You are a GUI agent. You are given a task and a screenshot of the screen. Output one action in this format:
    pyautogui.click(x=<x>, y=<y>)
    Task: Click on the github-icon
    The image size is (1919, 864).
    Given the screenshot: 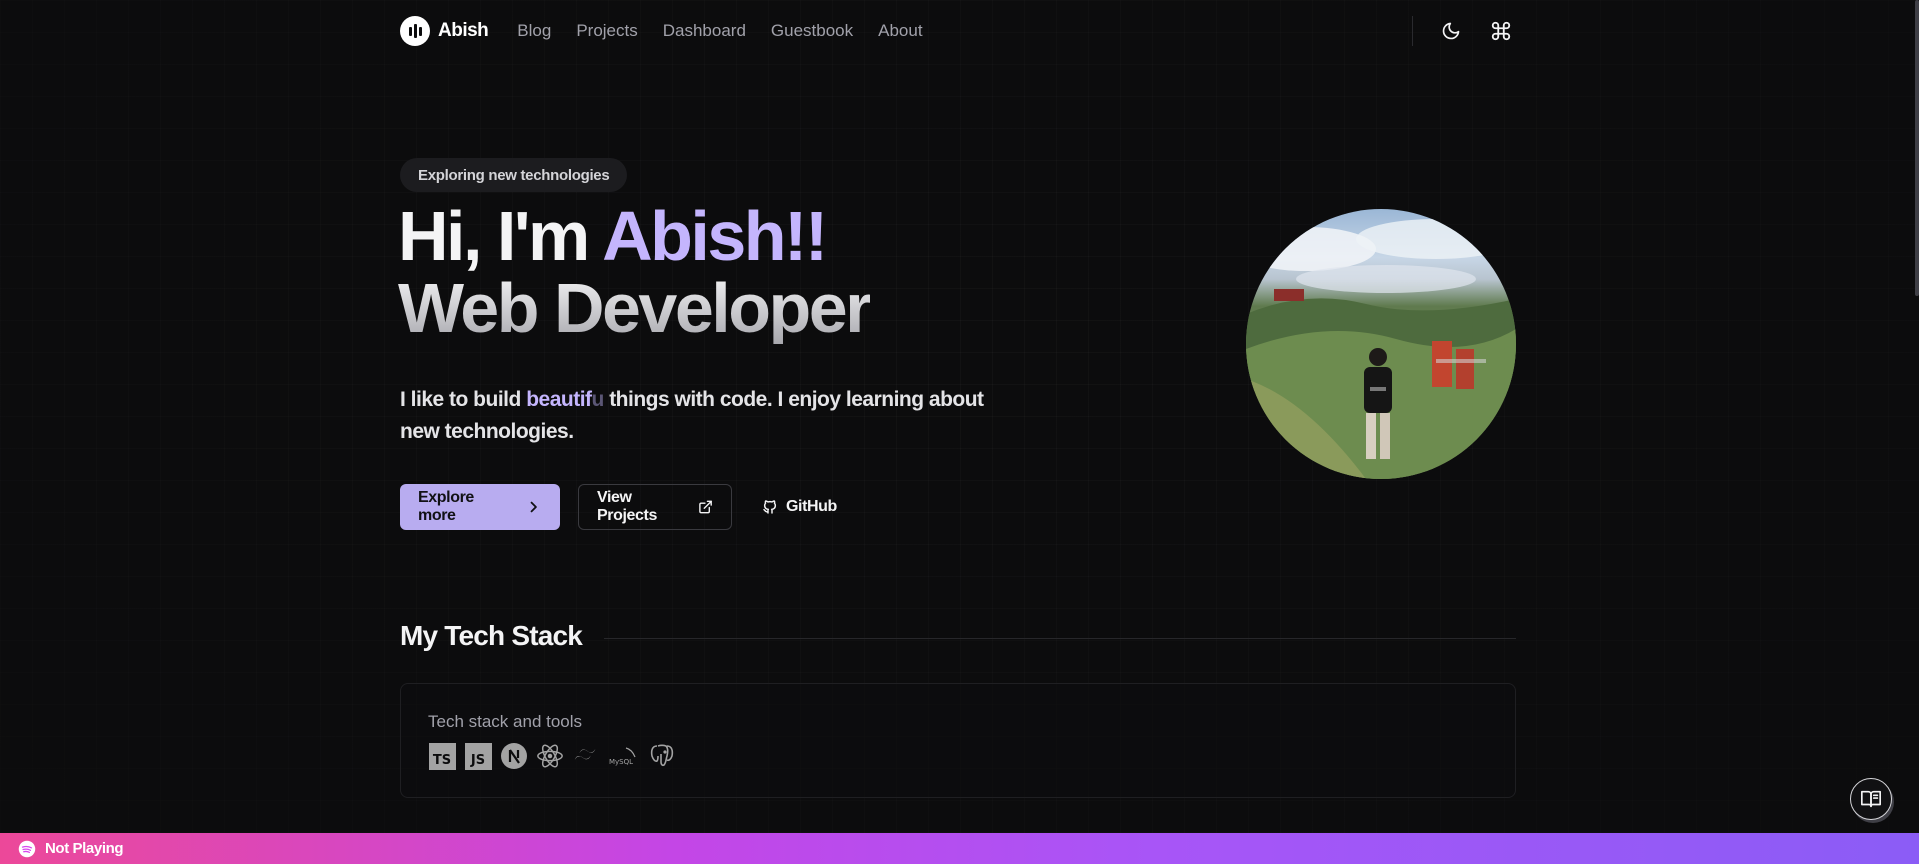 What is the action you would take?
    pyautogui.click(x=770, y=507)
    